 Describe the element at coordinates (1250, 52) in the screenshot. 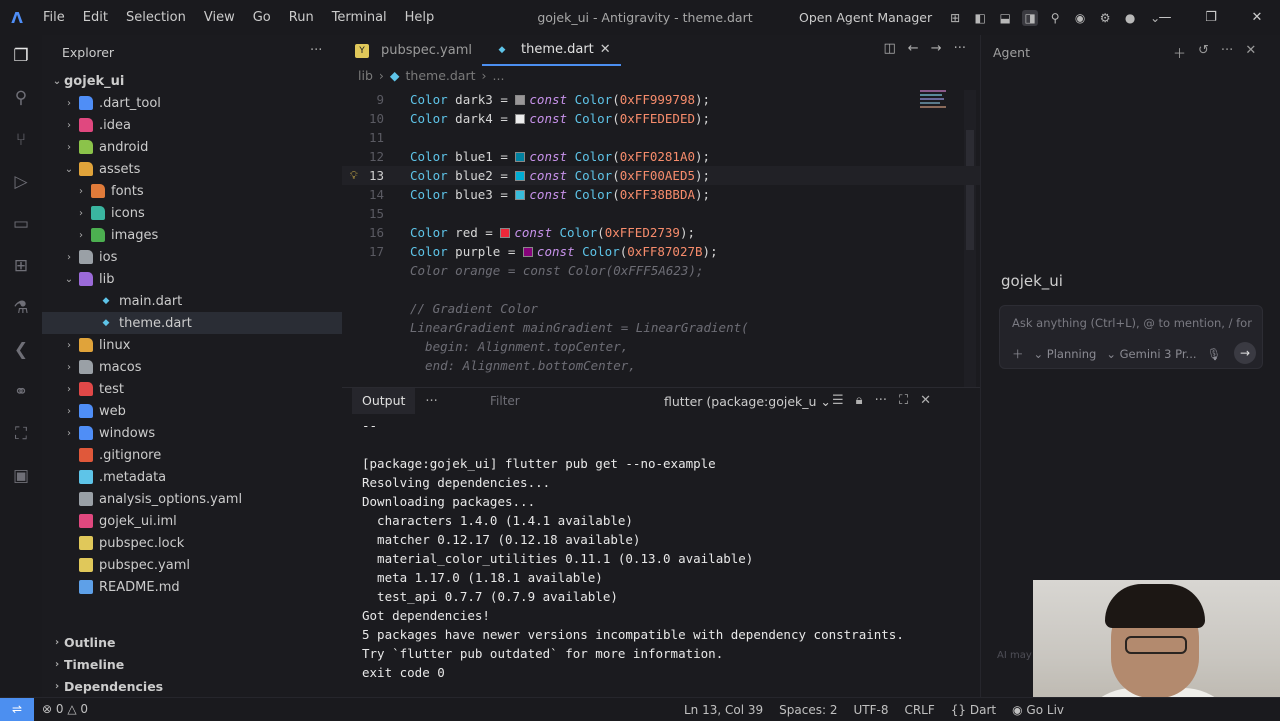

I see `close-icon: ✕` at that location.